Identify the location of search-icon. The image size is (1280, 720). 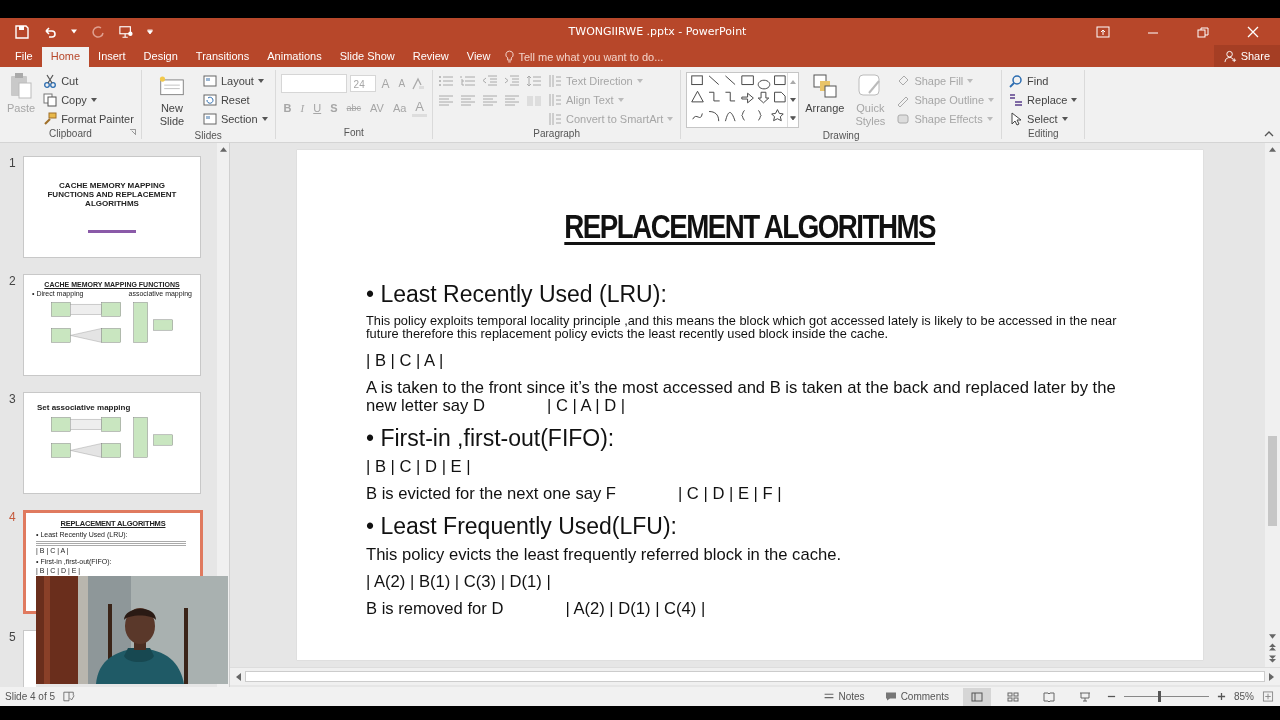
(1016, 80).